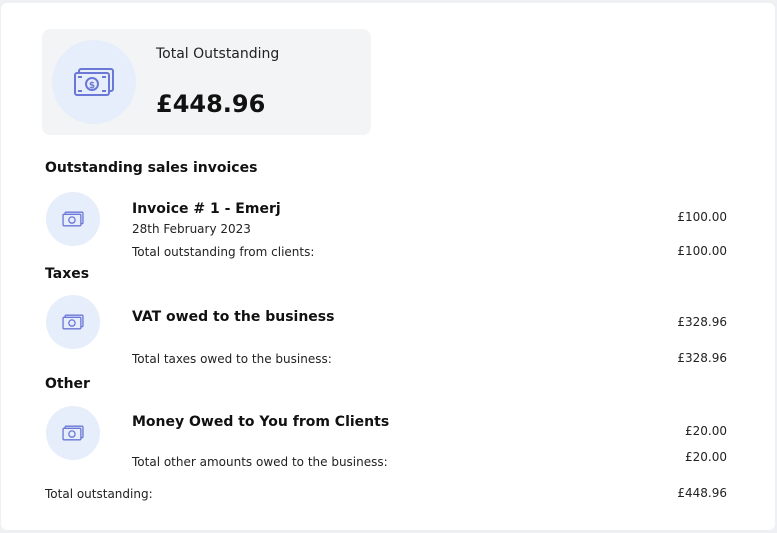 This screenshot has width=777, height=533. Describe the element at coordinates (233, 317) in the screenshot. I see `vat-title: VAT owed to the business` at that location.